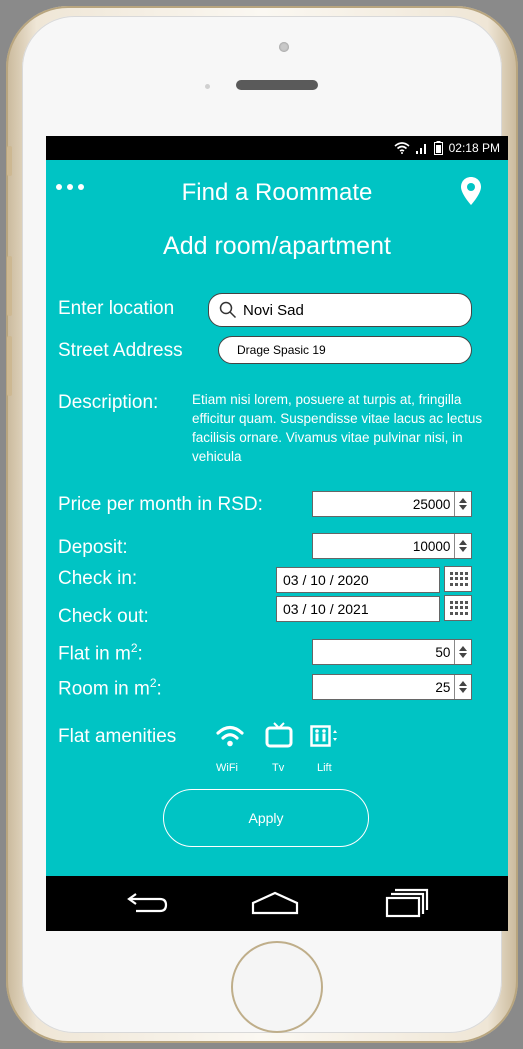  Describe the element at coordinates (277, 987) in the screenshot. I see `physical-home-button` at that location.